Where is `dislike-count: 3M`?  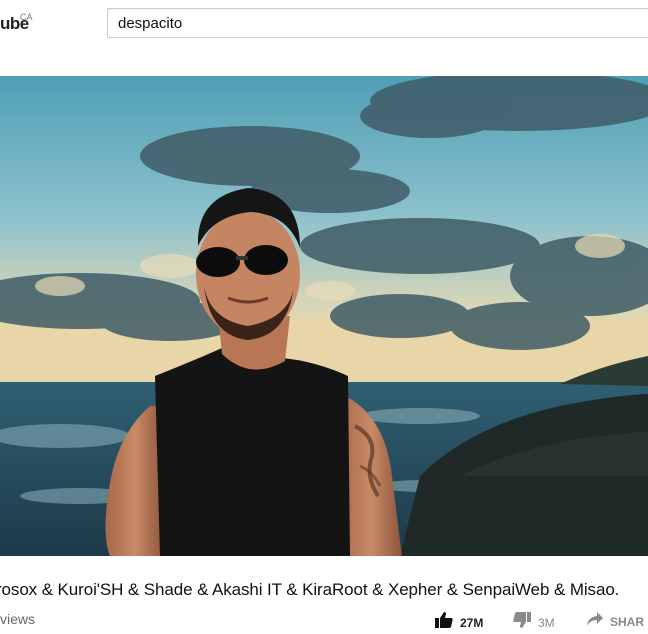 dislike-count: 3M is located at coordinates (546, 622).